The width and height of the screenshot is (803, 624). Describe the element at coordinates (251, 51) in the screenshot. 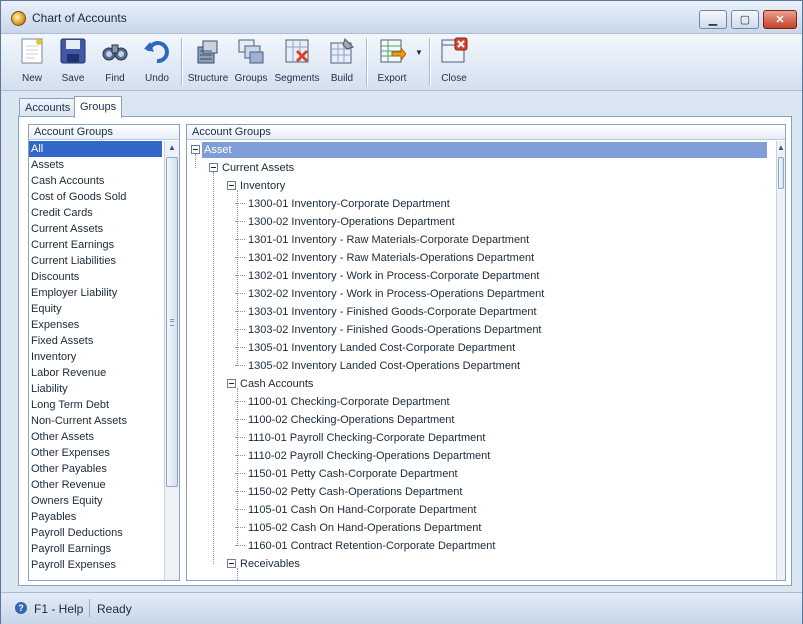

I see `groups-icon` at that location.